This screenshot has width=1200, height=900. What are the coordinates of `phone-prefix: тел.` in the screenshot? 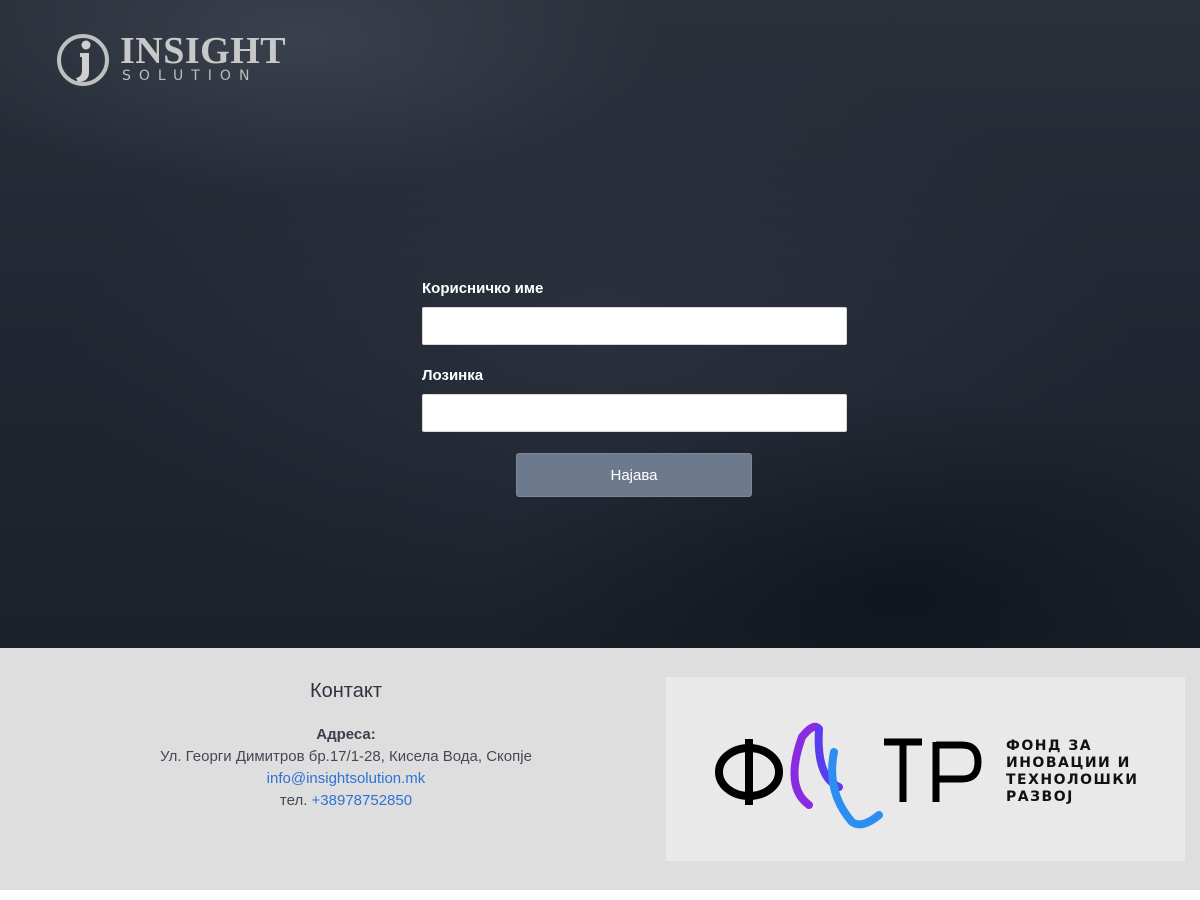 It's located at (293, 800).